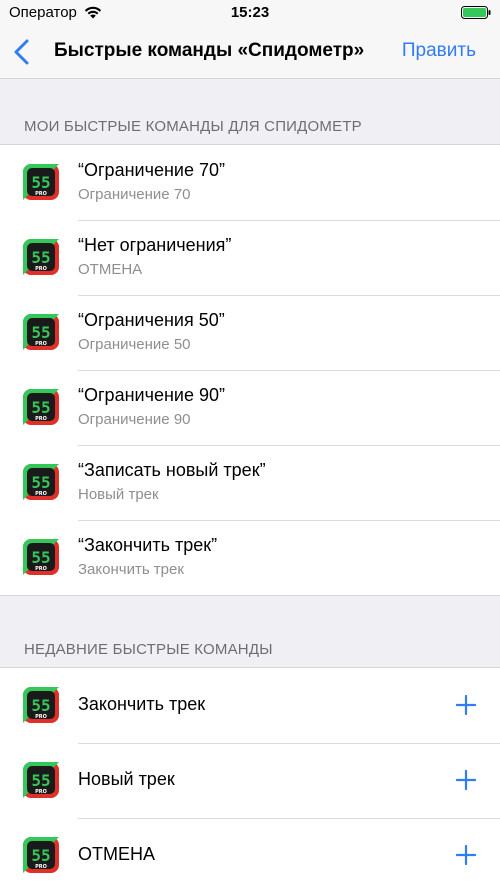 Image resolution: width=500 pixels, height=893 pixels. What do you see at coordinates (151, 395) in the screenshot?
I see `shortcut-phrase: “Ограничение 90”` at bounding box center [151, 395].